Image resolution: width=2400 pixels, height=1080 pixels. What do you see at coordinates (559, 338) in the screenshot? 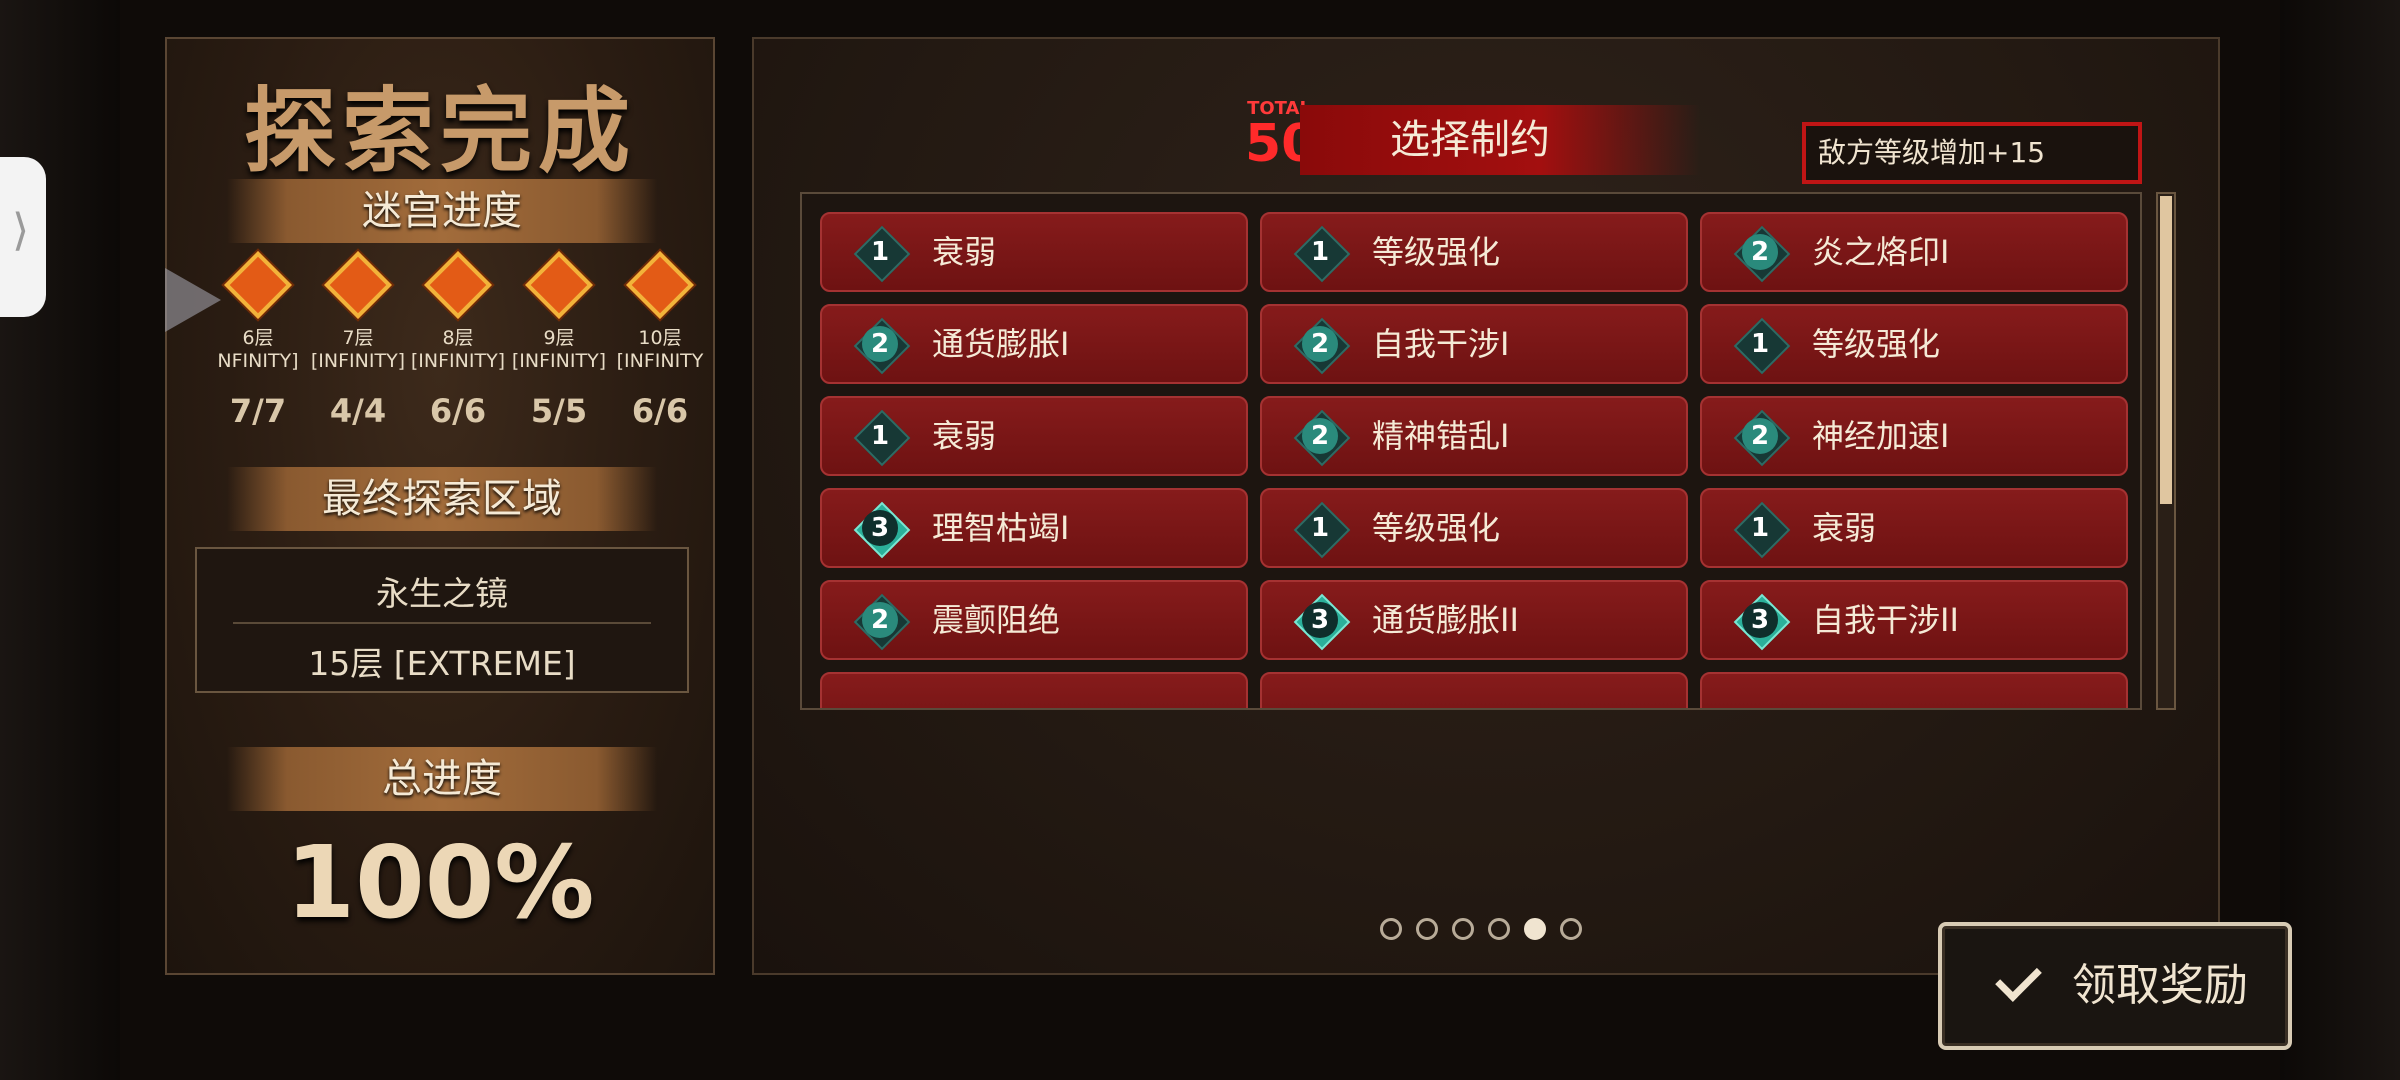
I see `floor-name: 9层` at bounding box center [559, 338].